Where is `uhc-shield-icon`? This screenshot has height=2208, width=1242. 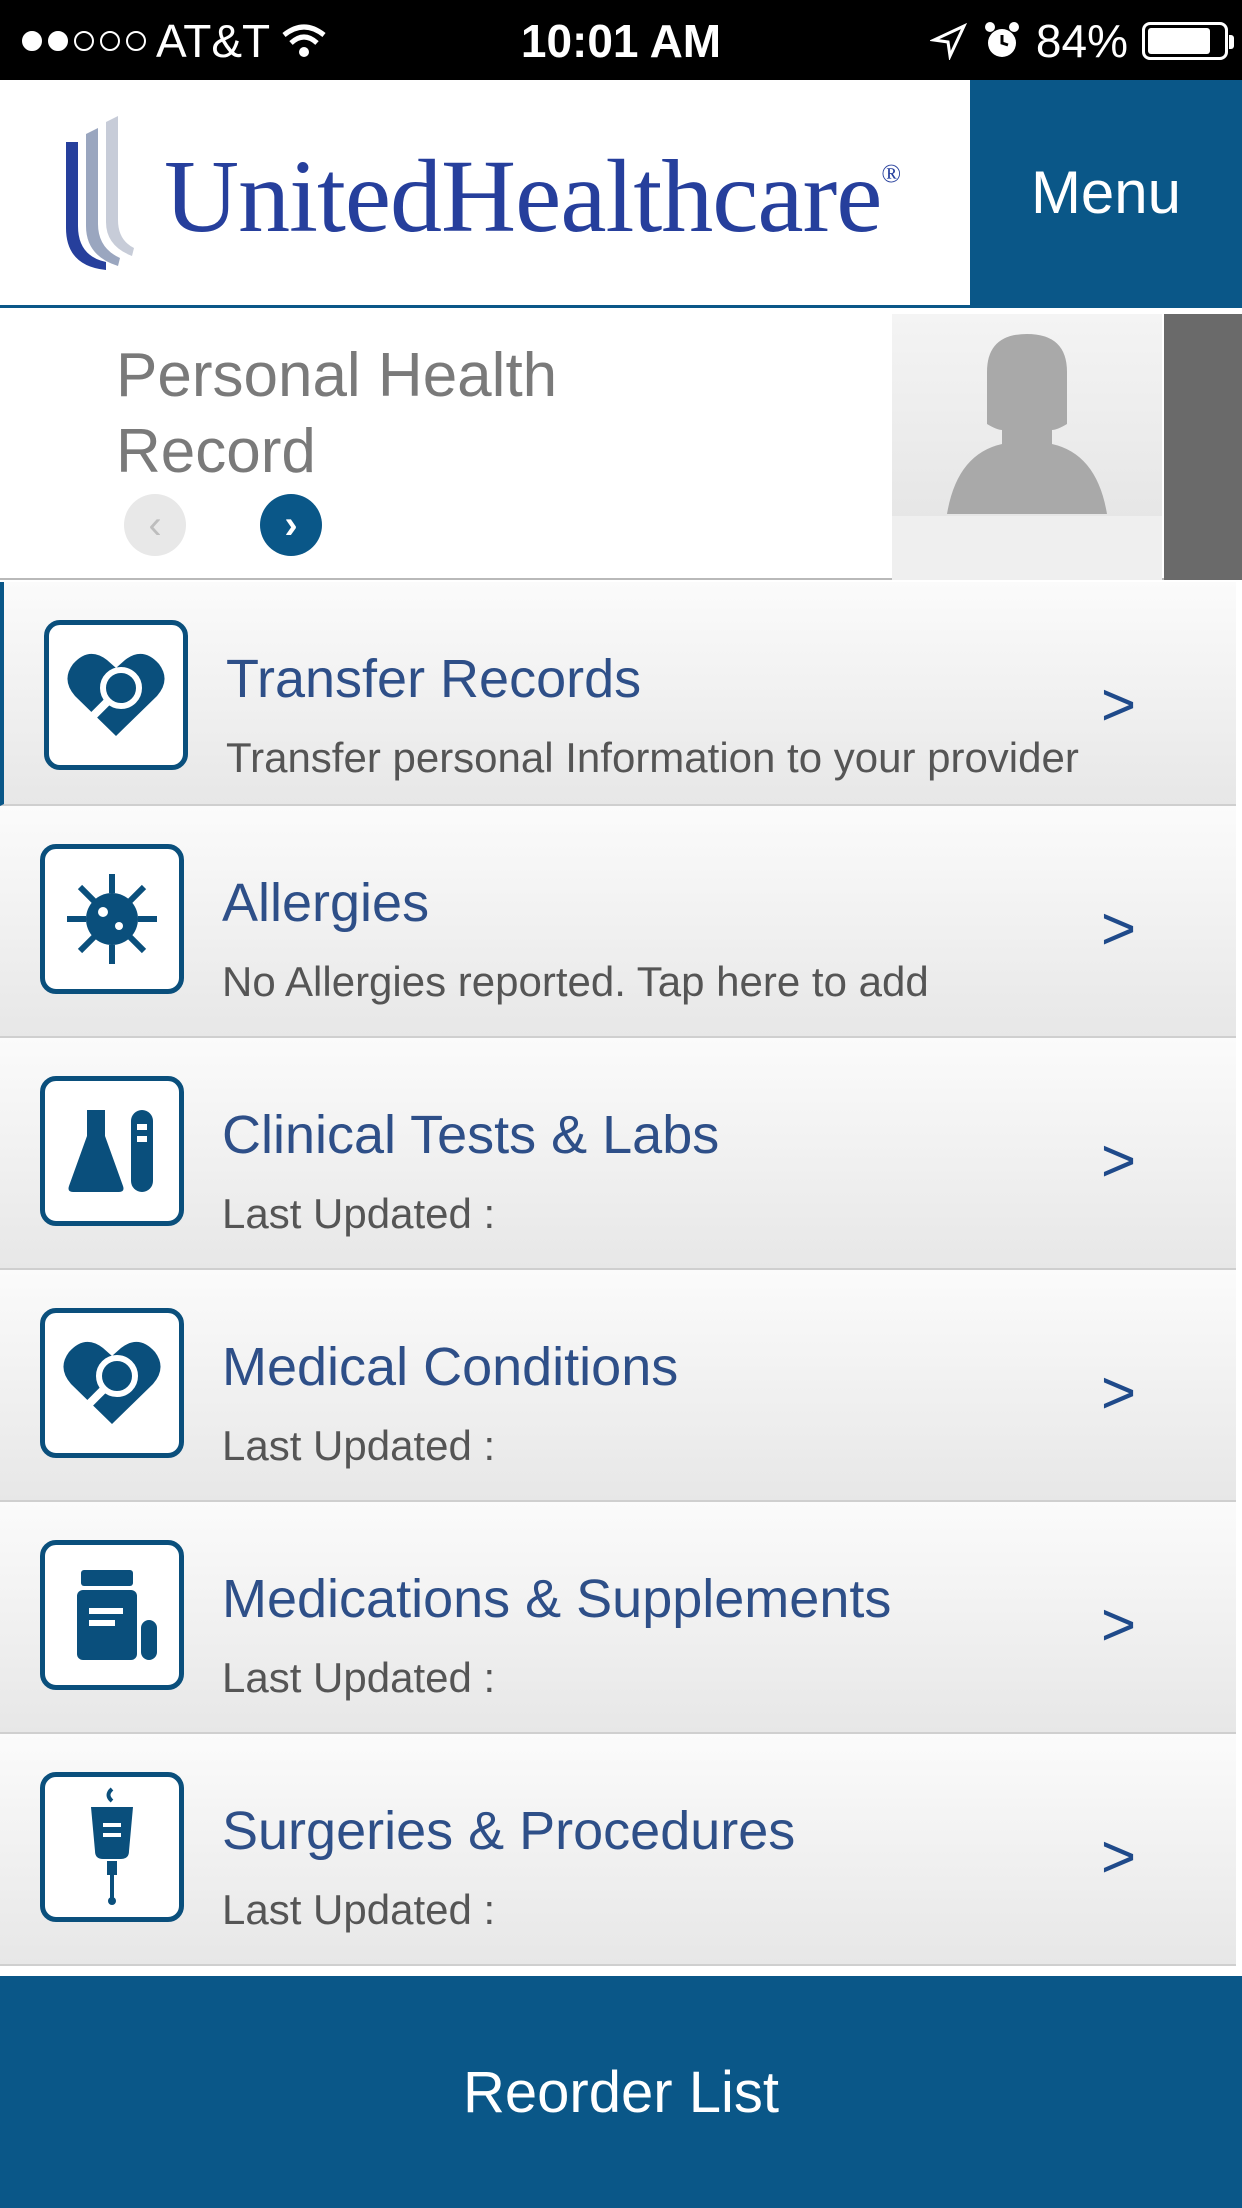 uhc-shield-icon is located at coordinates (100, 193).